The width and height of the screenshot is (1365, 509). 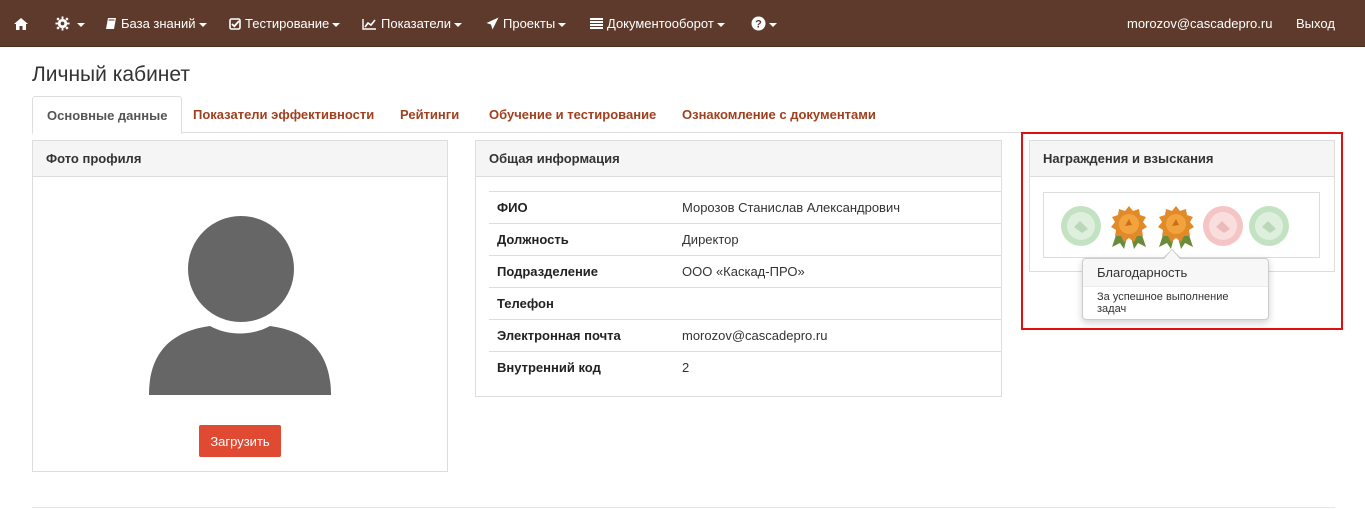 I want to click on projects-menu: Проекты, so click(x=526, y=23).